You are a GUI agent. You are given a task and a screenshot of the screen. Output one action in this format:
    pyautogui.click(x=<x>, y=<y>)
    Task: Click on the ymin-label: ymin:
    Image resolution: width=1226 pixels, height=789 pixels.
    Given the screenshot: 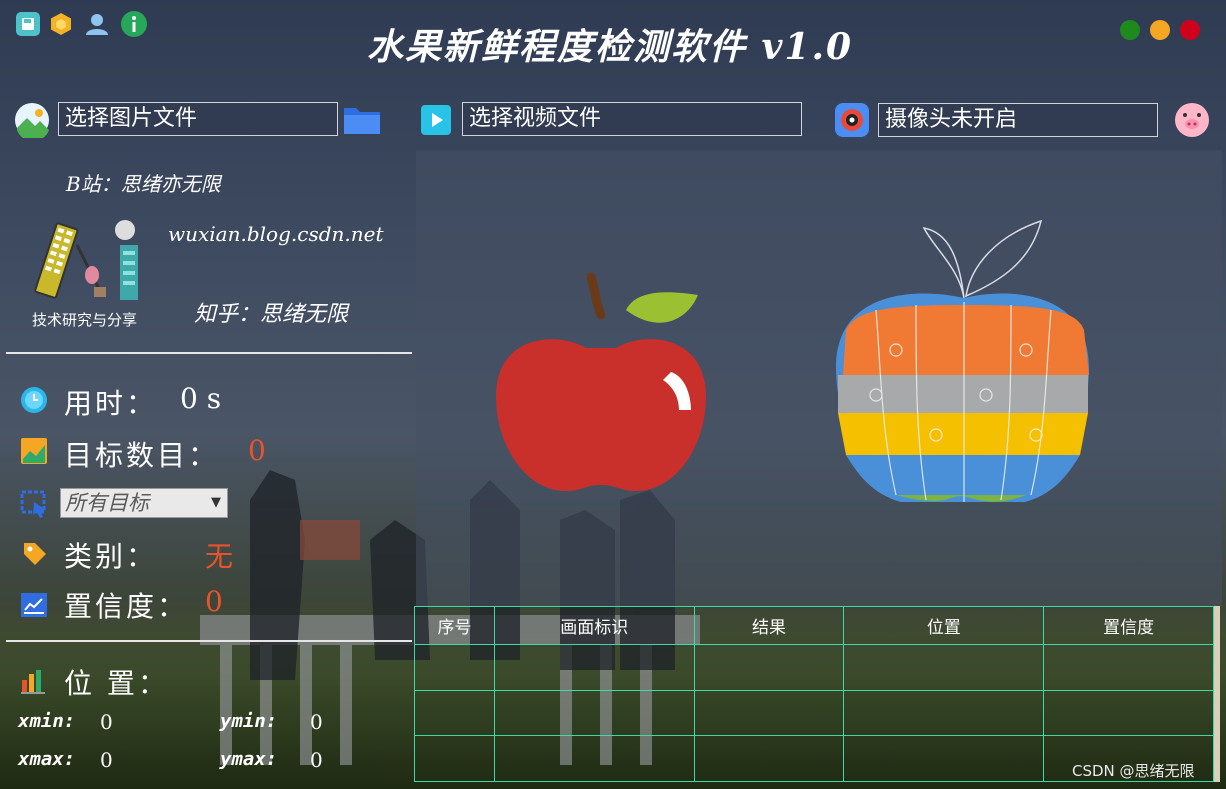 What is the action you would take?
    pyautogui.click(x=249, y=721)
    